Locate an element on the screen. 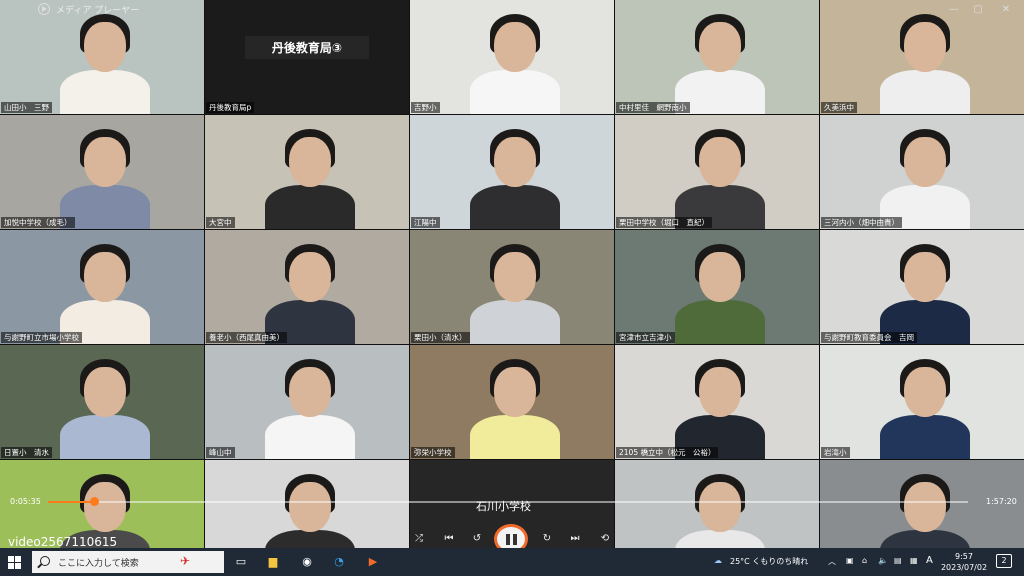 This screenshot has height=576, width=1024. participant-tile: 2105 橋立中（松元 公裕） is located at coordinates (717, 402).